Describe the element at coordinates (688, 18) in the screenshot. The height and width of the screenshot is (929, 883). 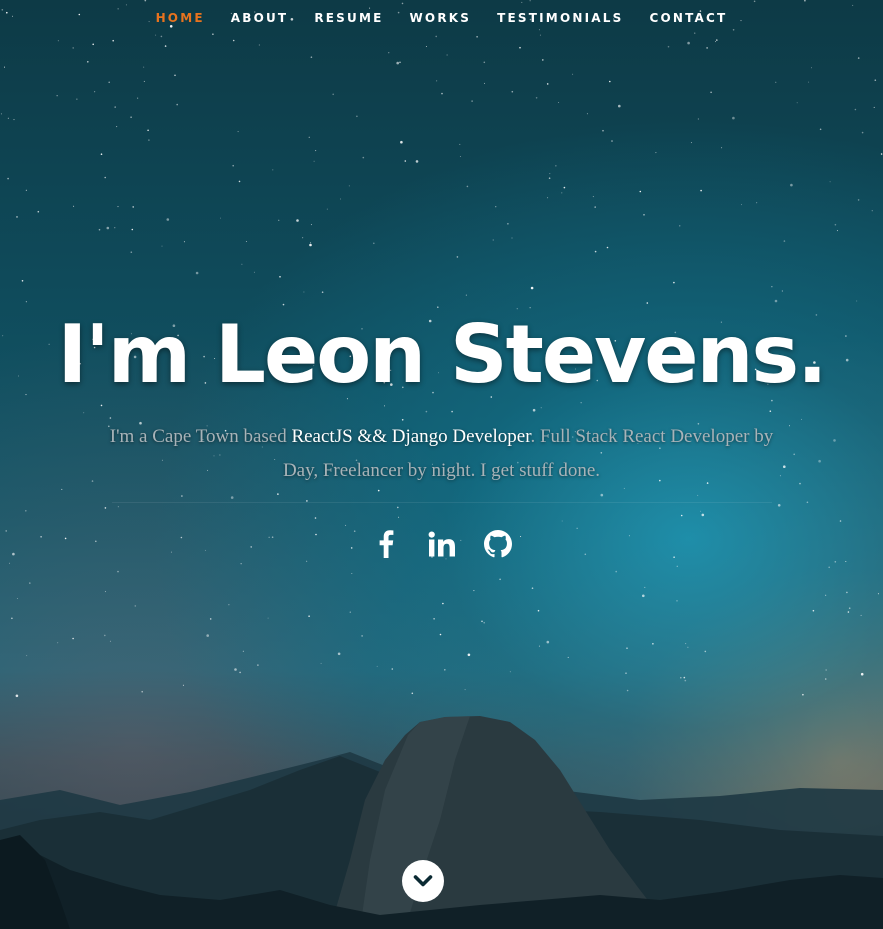
I see `nav-item-contact: CONTACT` at that location.